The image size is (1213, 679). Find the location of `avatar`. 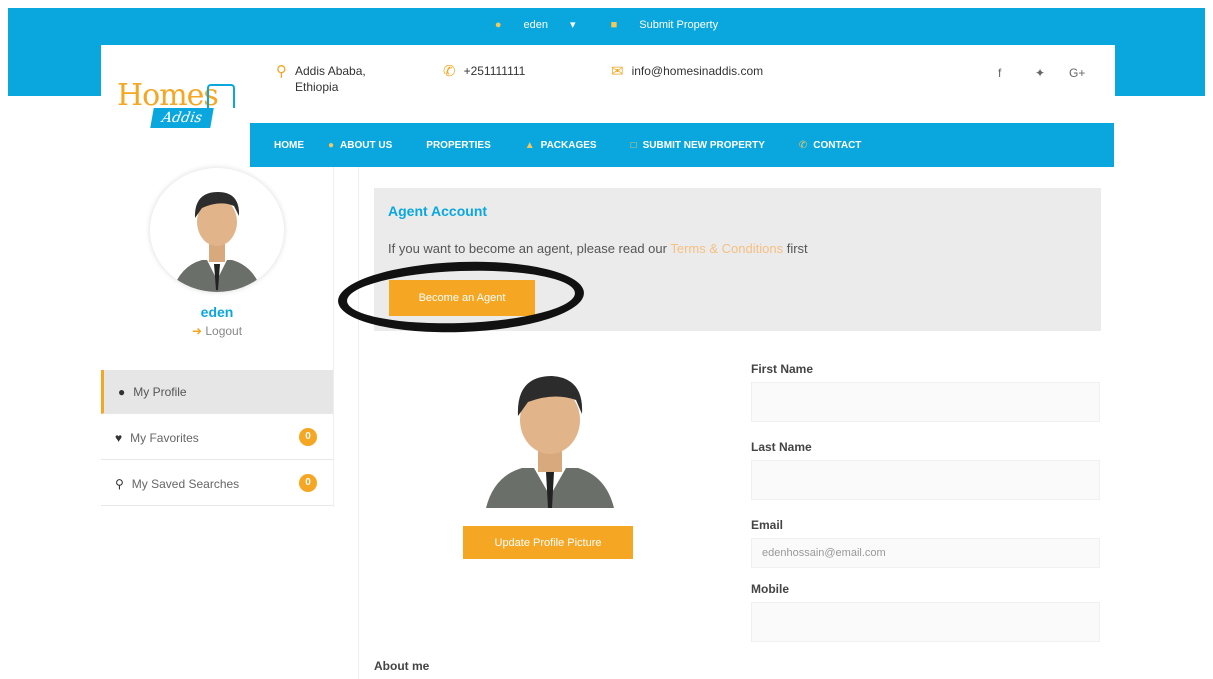

avatar is located at coordinates (217, 230).